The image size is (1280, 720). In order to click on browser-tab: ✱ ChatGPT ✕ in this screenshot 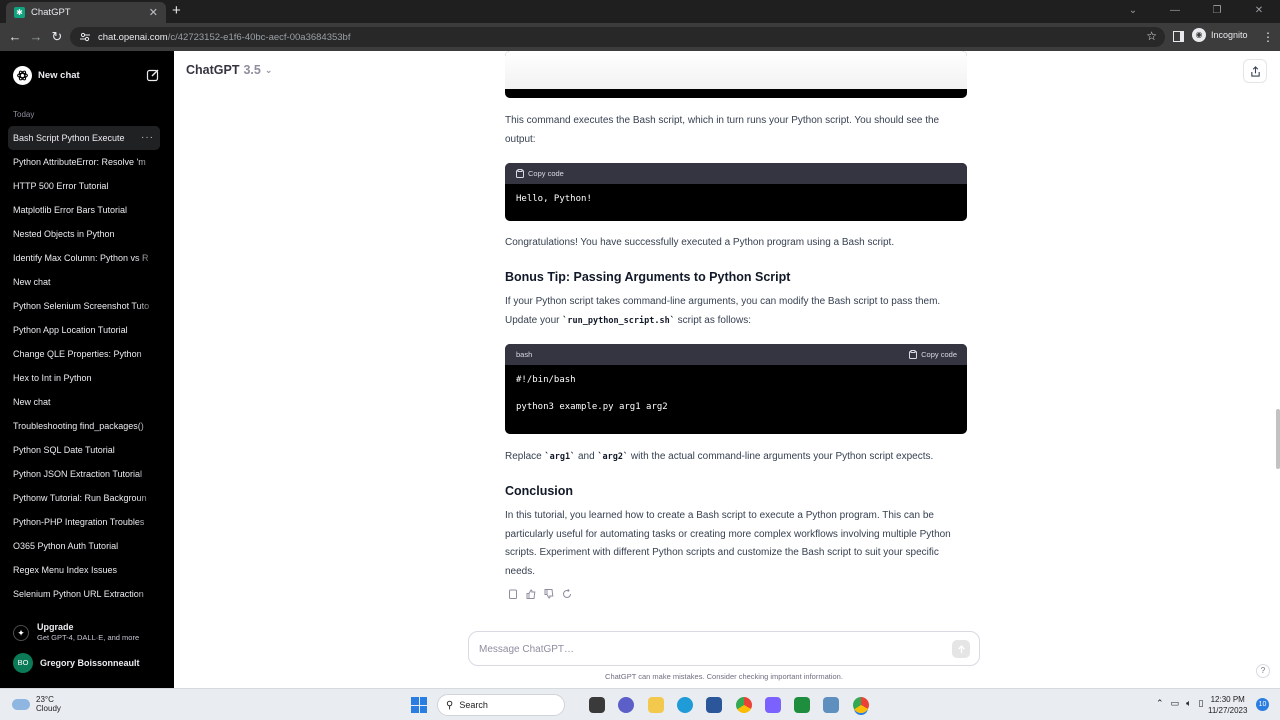, I will do `click(86, 12)`.